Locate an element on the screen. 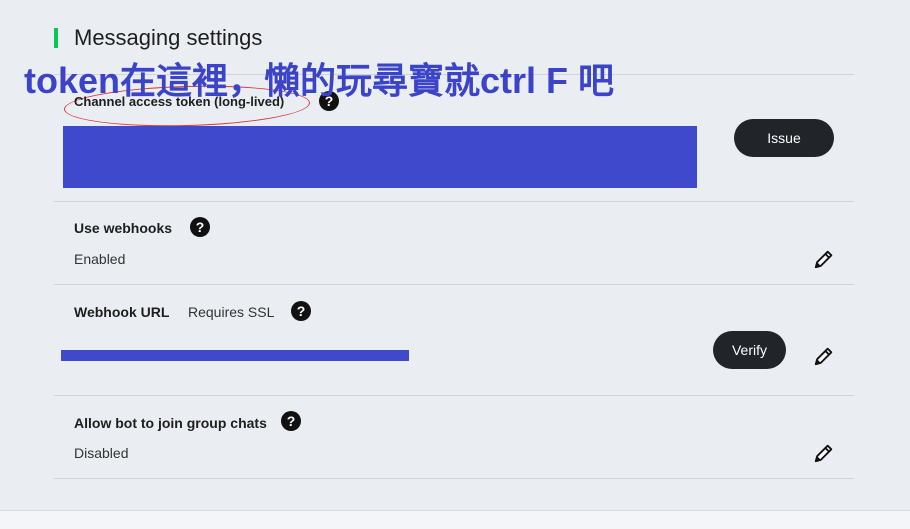 The width and height of the screenshot is (910, 529). footer-band is located at coordinates (455, 519).